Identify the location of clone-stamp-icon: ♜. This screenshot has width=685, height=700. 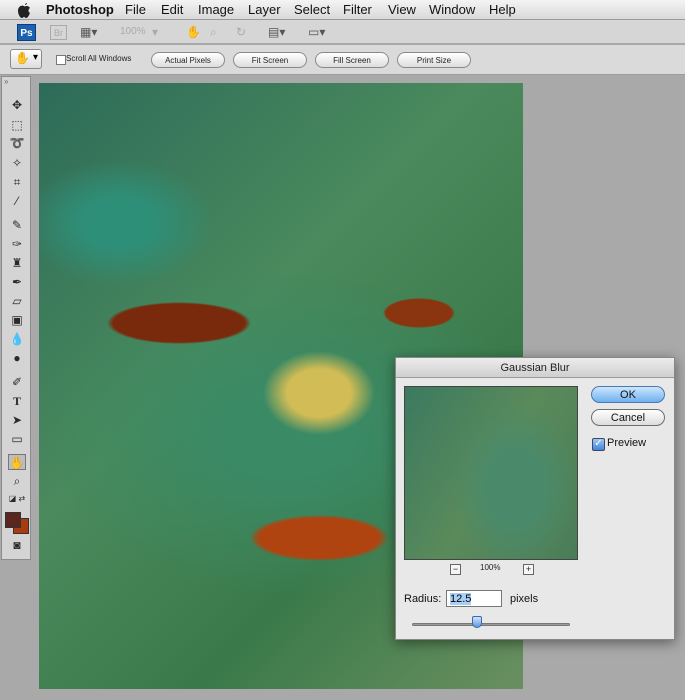
(17, 263).